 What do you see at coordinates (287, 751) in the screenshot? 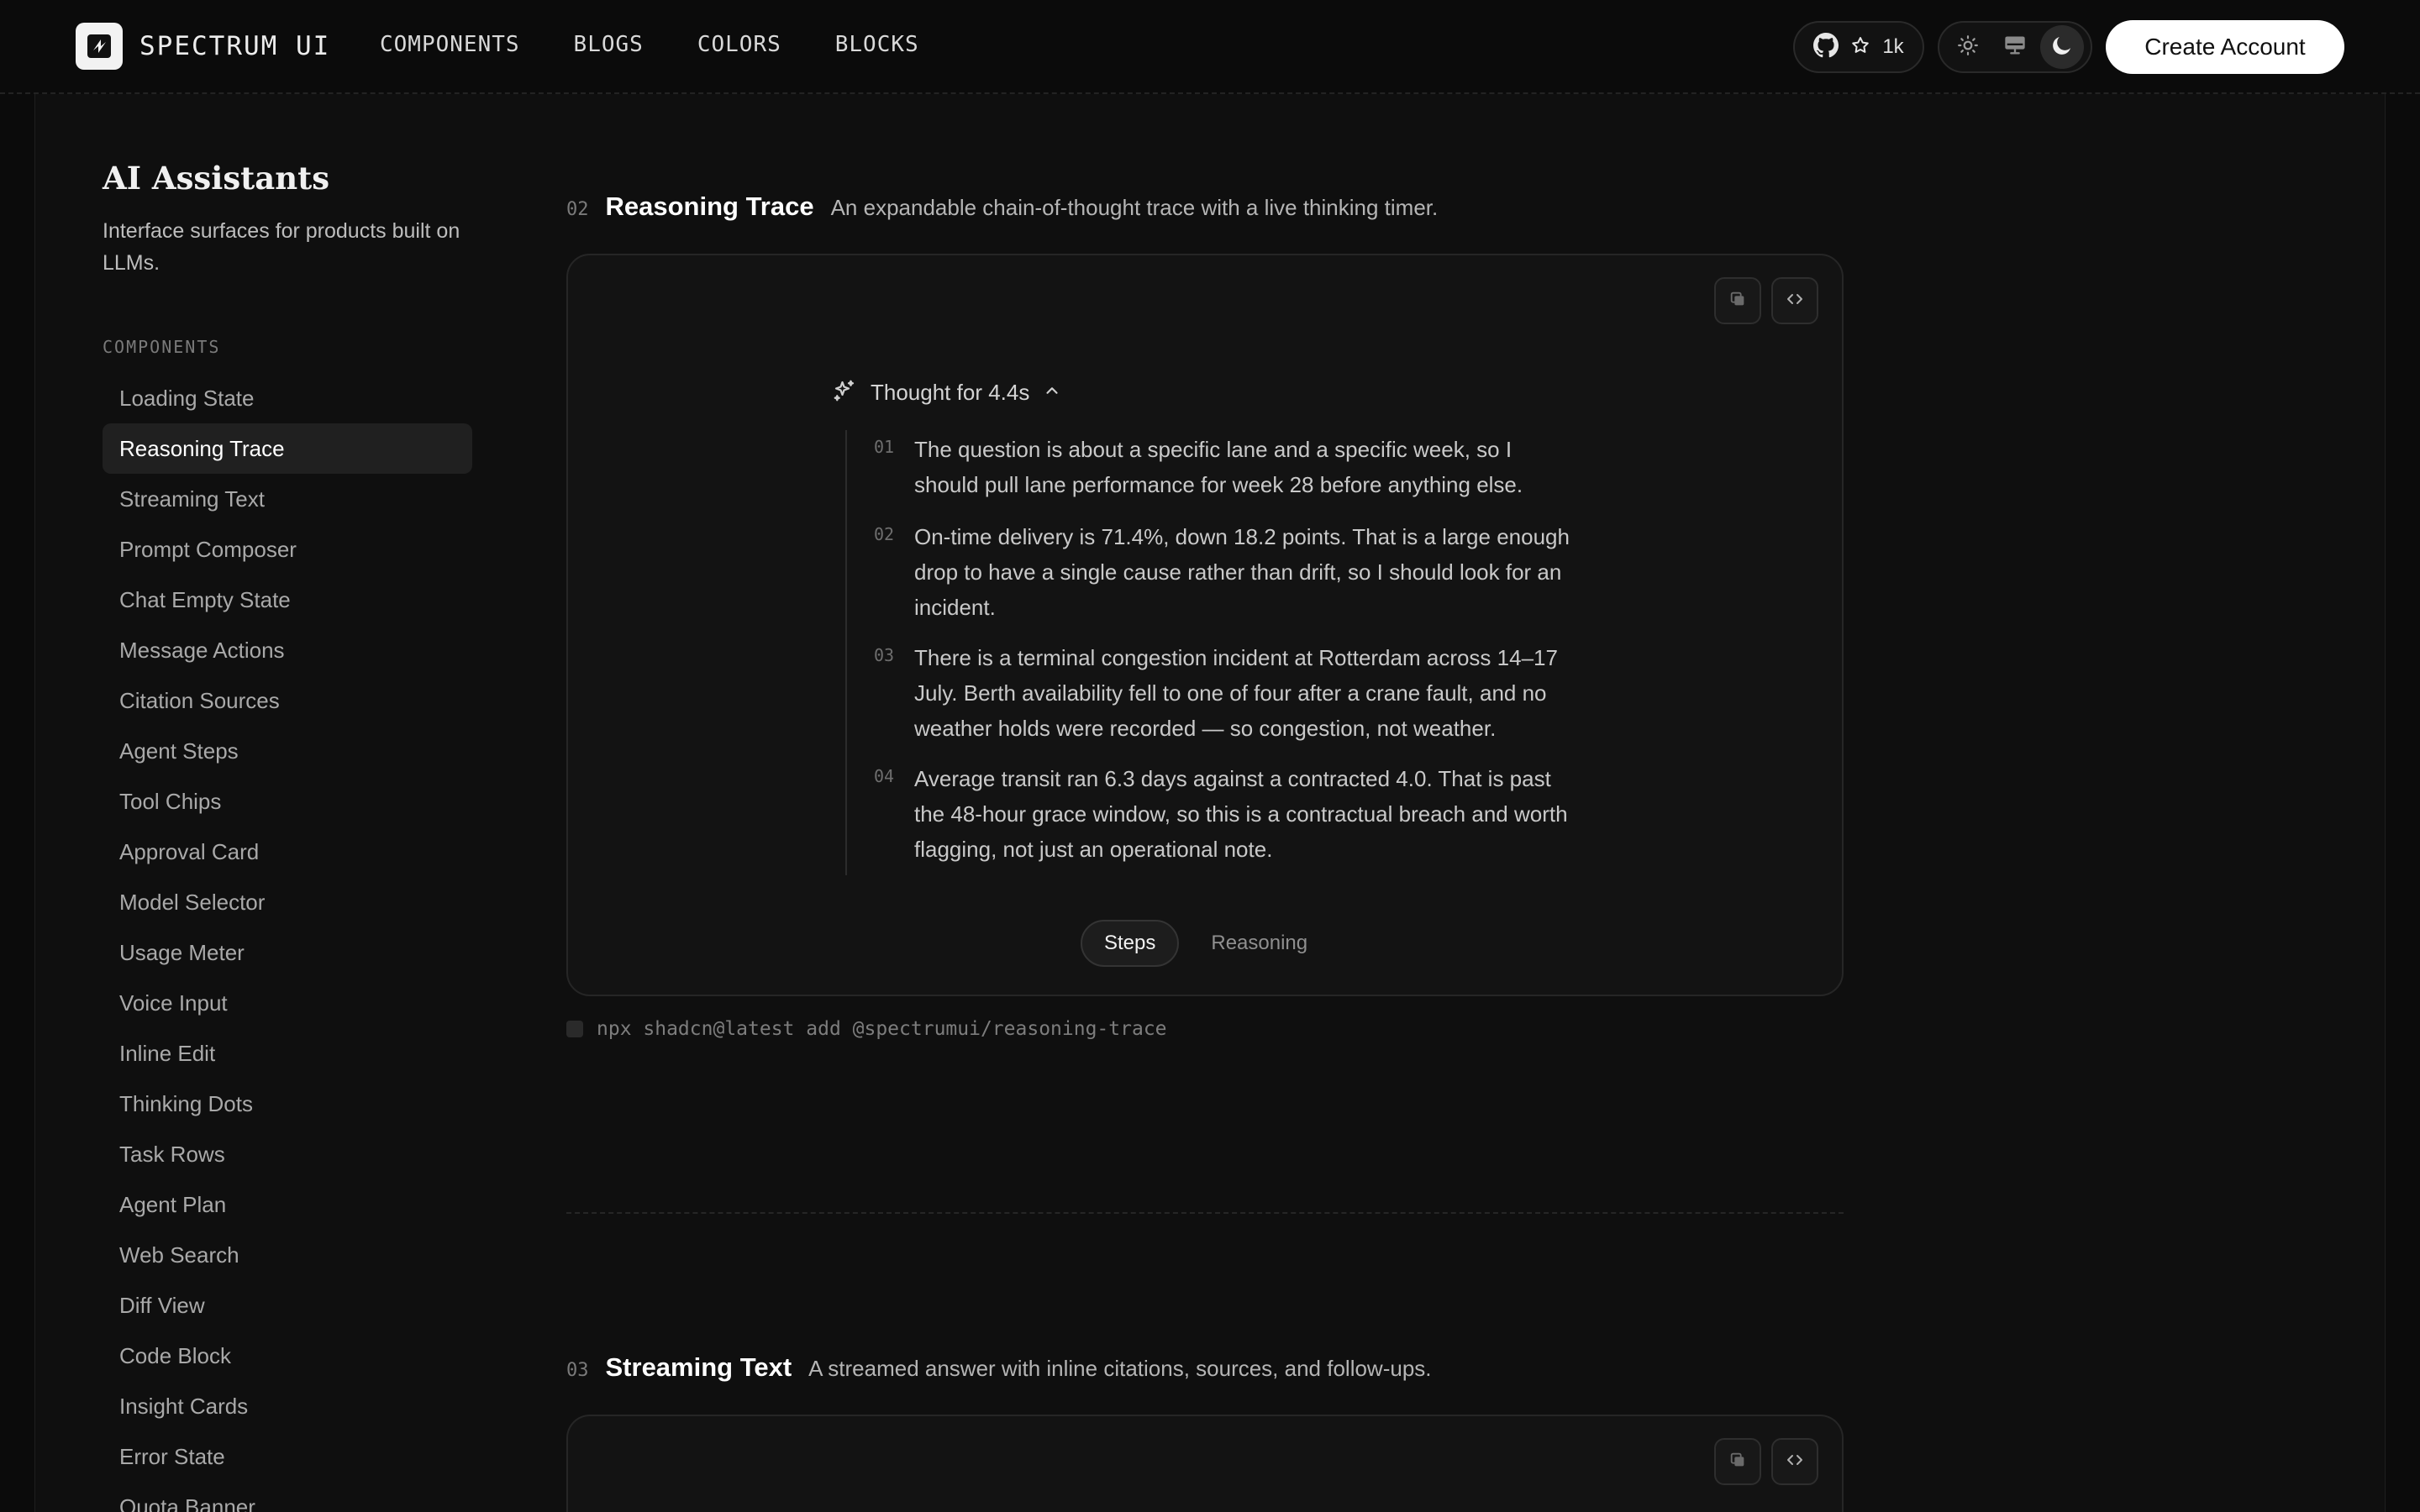
I see `sidebar-item-agent-steps: Agent Steps` at bounding box center [287, 751].